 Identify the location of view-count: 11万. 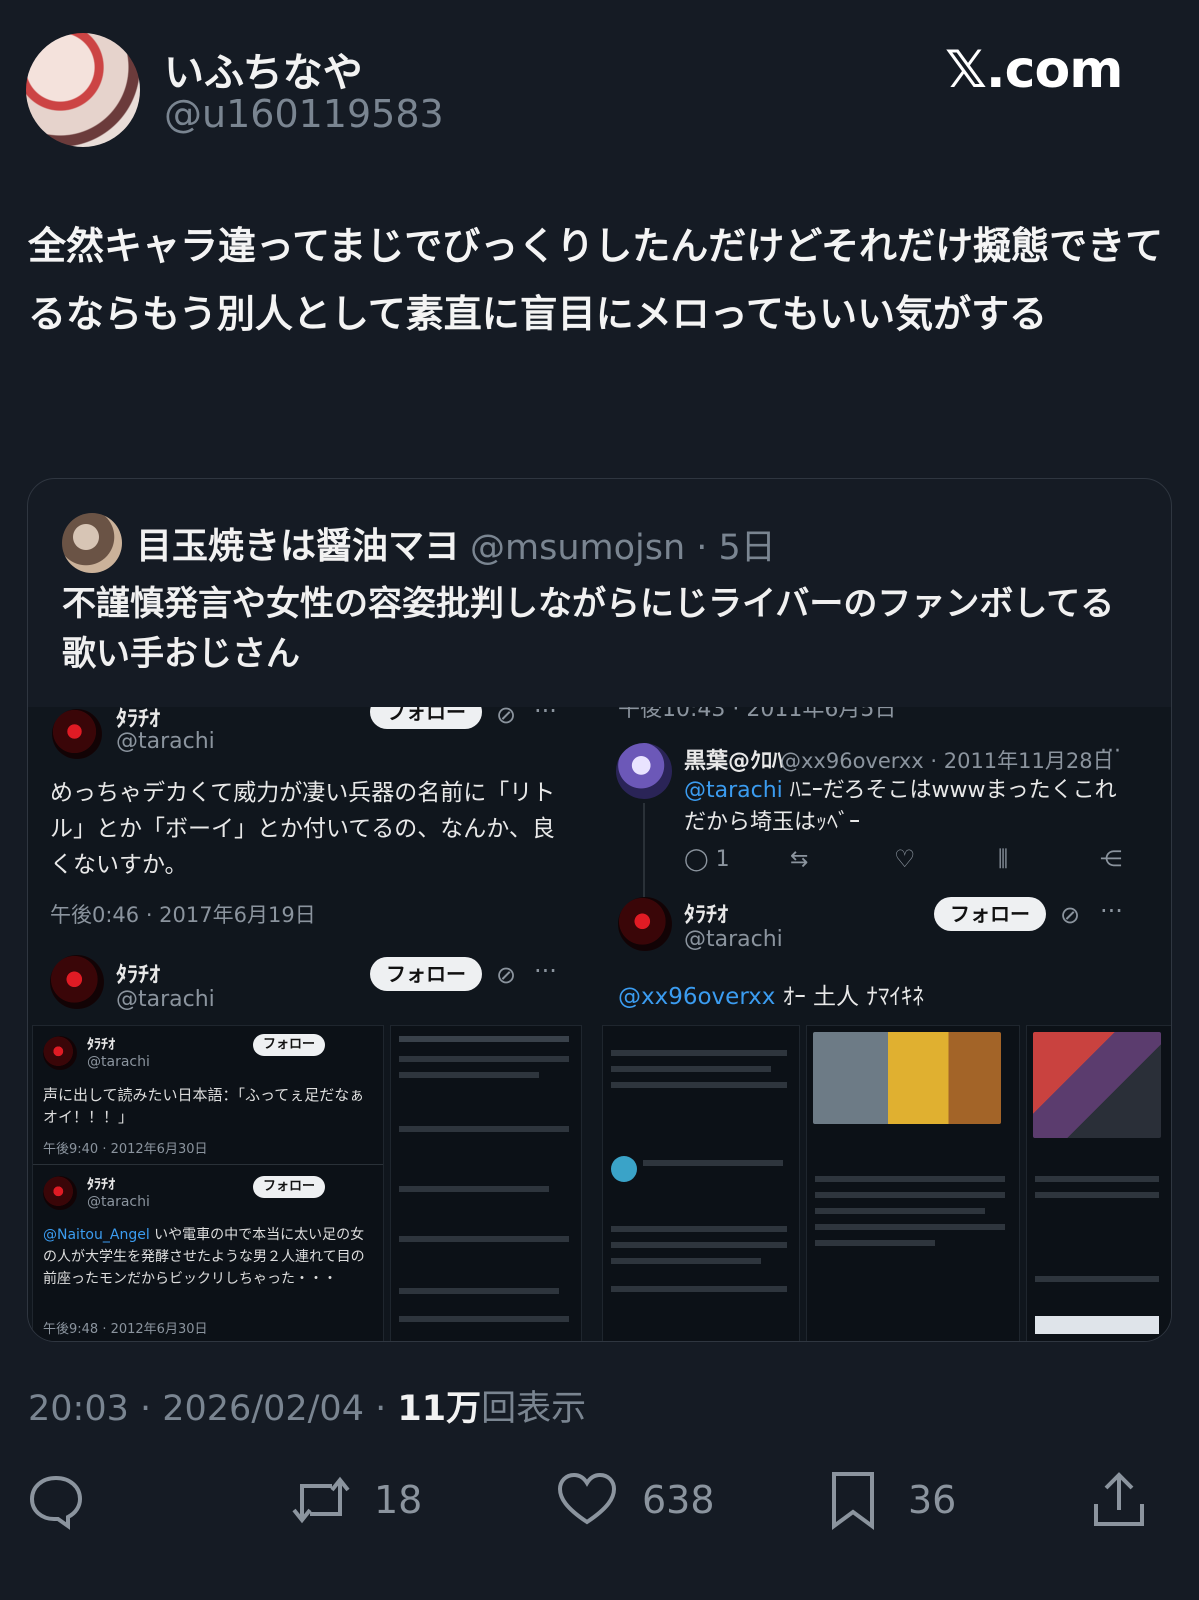
(439, 1409).